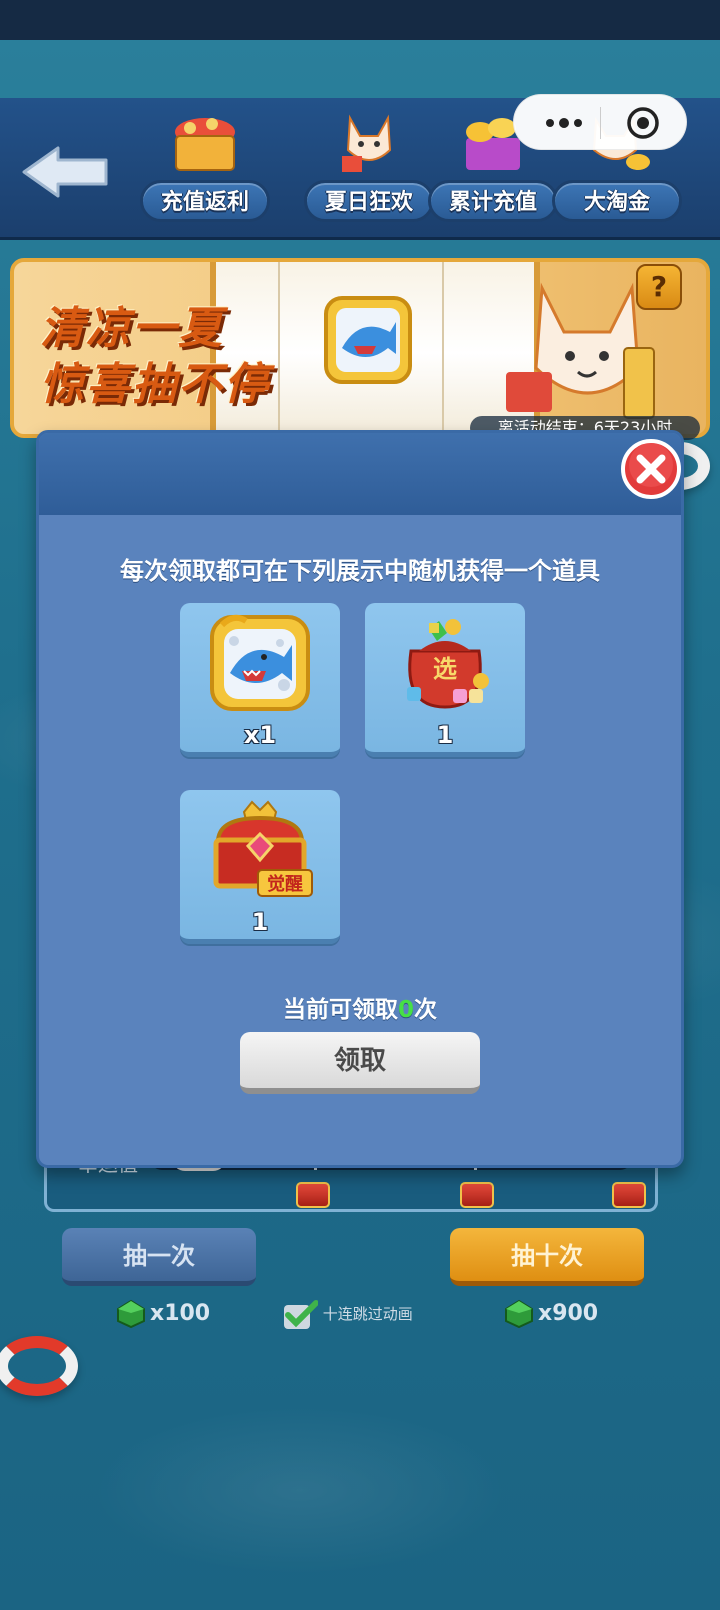 The image size is (720, 1610). I want to click on claim-count: 0, so click(405, 1010).